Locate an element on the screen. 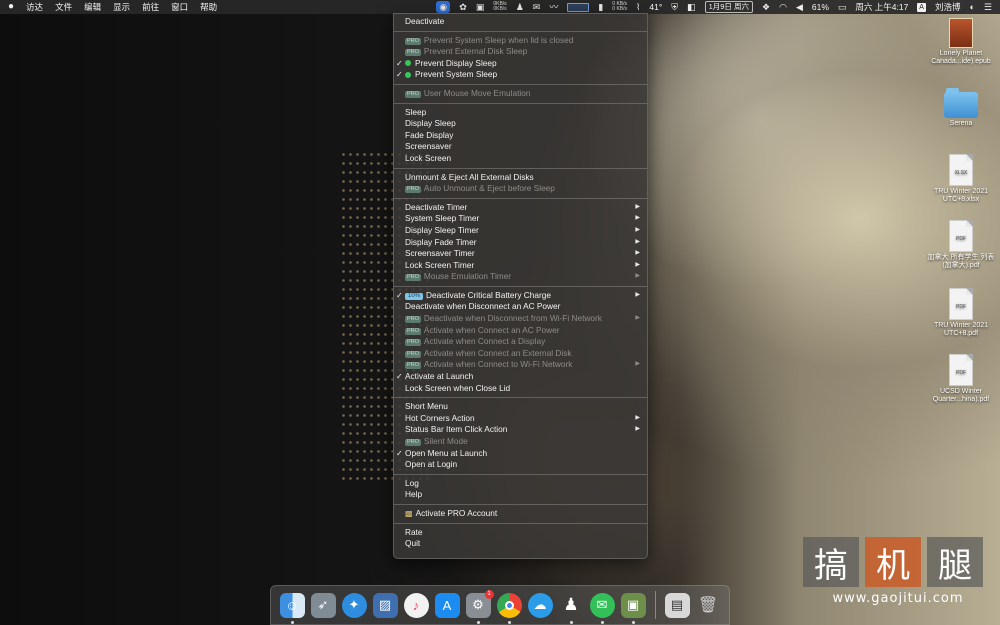  menu-go: 前往 is located at coordinates (150, 7).